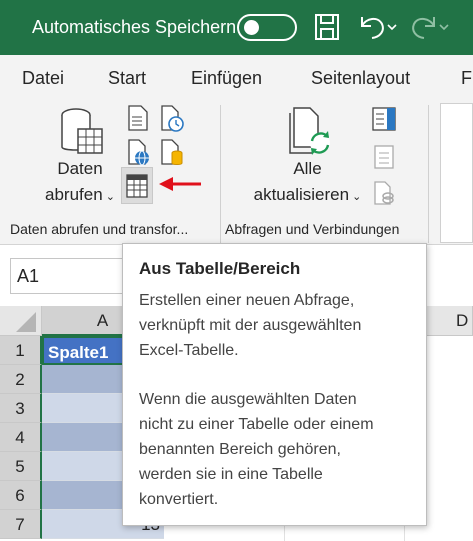  I want to click on row-header-4: 4, so click(21, 437).